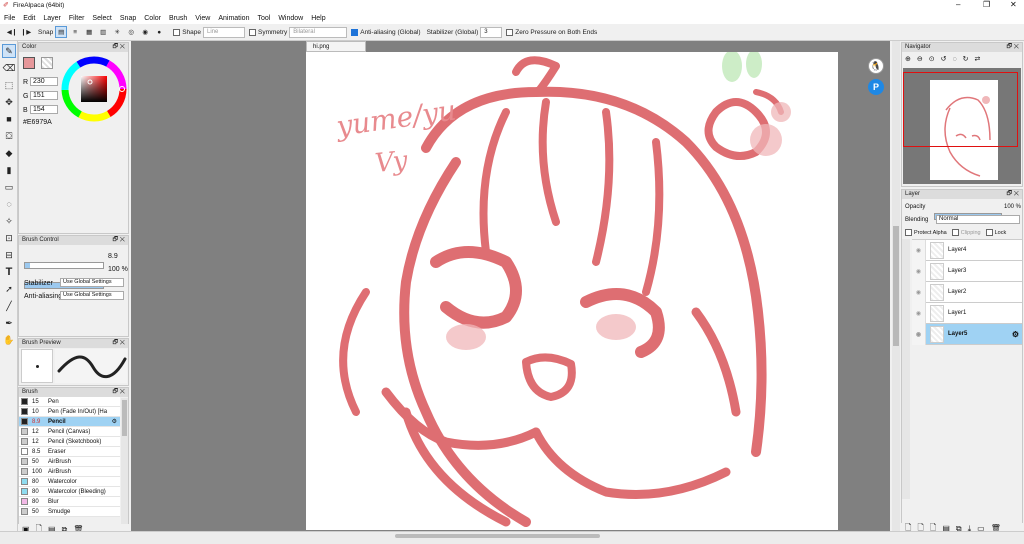 This screenshot has width=1024, height=544. What do you see at coordinates (989, 232) in the screenshot?
I see `lock-checkbox` at bounding box center [989, 232].